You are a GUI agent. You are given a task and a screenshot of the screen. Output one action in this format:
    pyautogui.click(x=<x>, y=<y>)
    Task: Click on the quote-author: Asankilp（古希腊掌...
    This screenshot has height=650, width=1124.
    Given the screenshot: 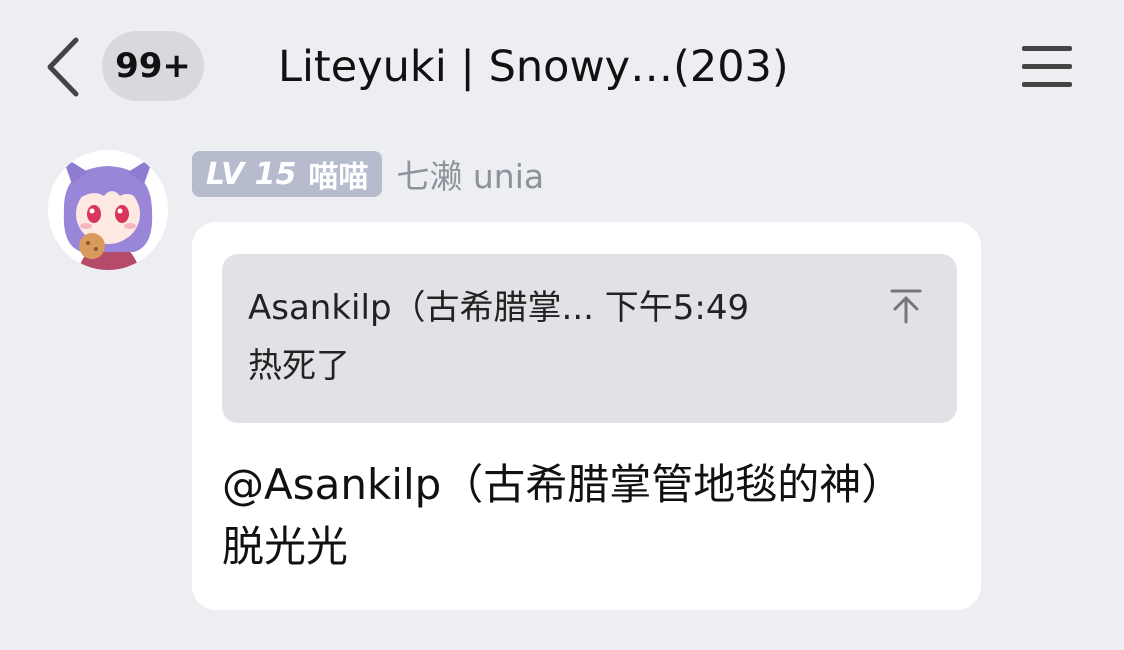 What is the action you would take?
    pyautogui.click(x=421, y=308)
    